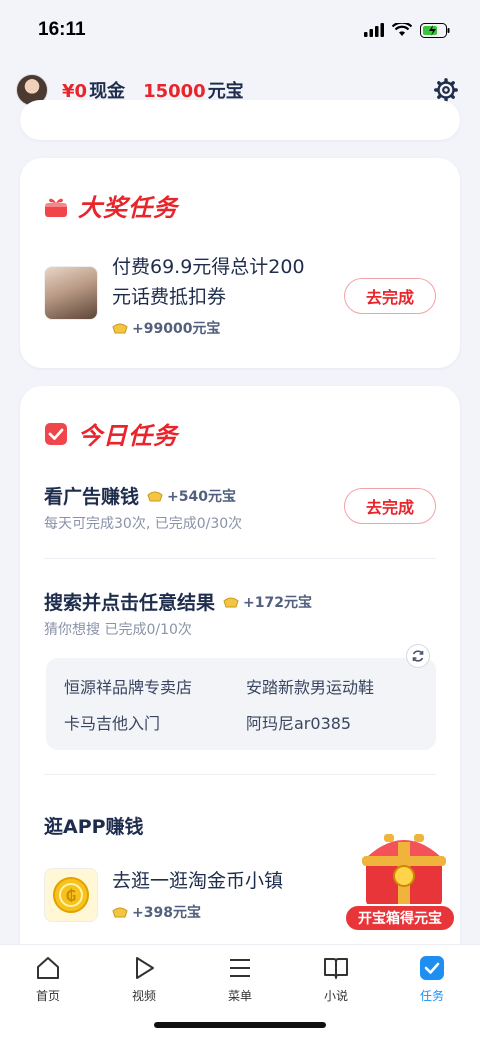 This screenshot has width=480, height=1039. Describe the element at coordinates (198, 881) in the screenshot. I see `app-task-title: 去逛一逛淘金币小镇` at that location.